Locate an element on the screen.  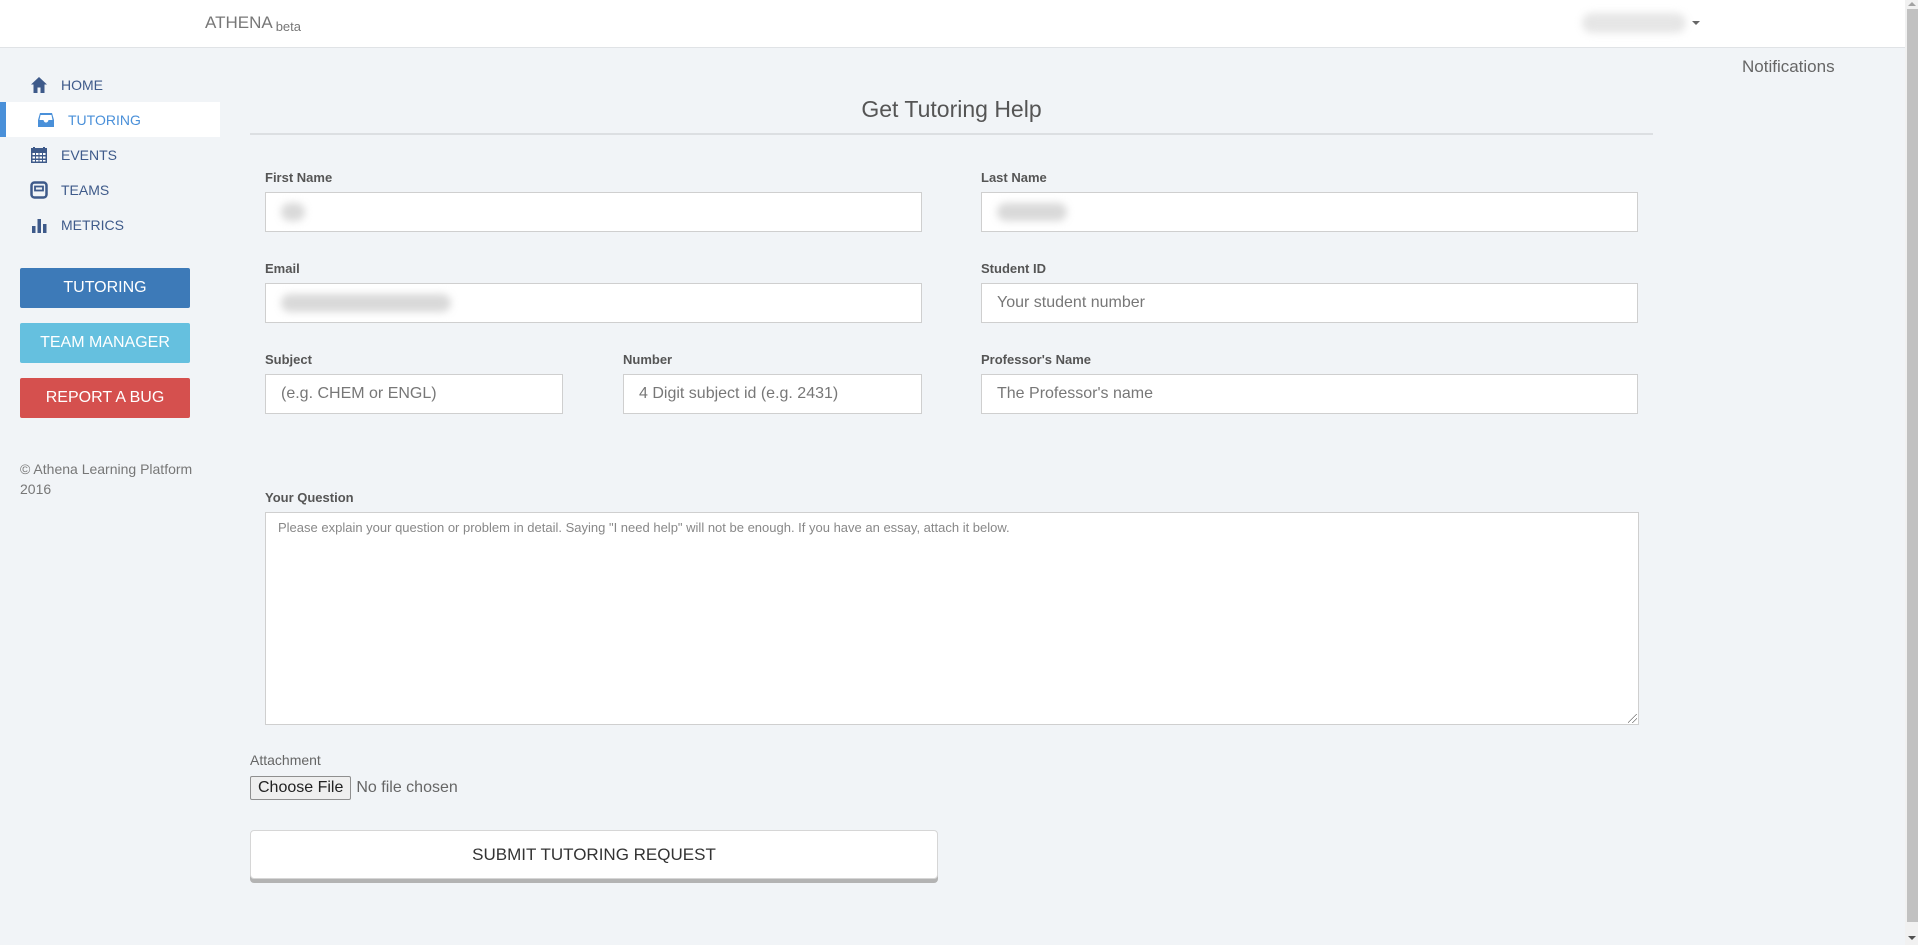
scroll-down-arrow-icon is located at coordinates (1912, 938).